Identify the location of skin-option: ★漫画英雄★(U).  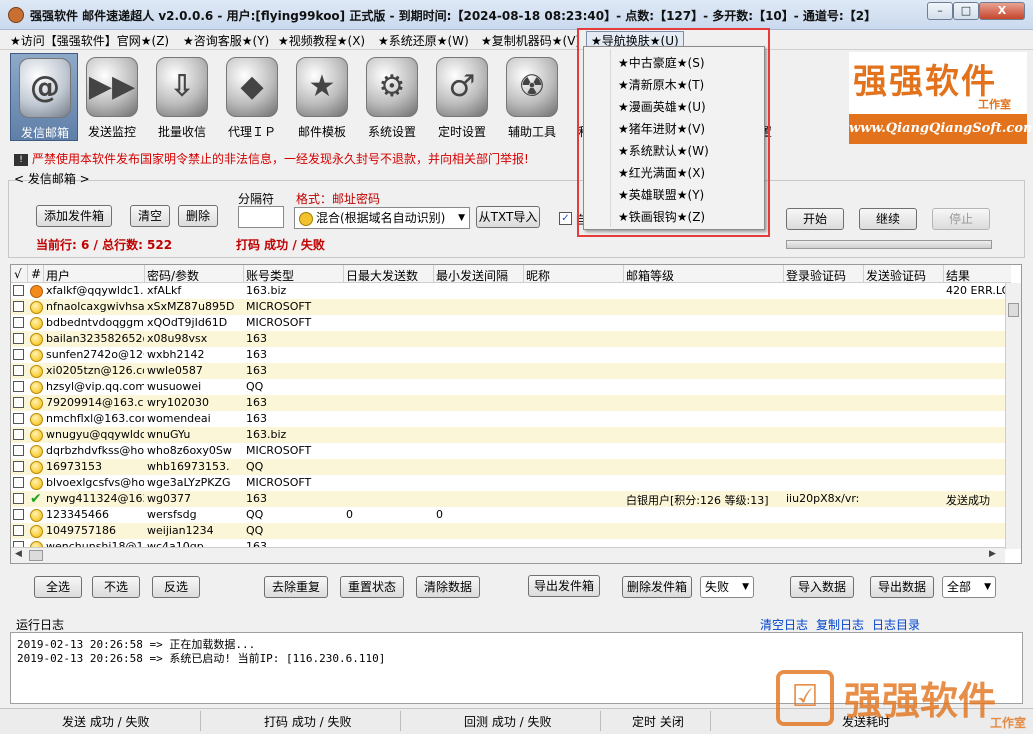
(662, 106).